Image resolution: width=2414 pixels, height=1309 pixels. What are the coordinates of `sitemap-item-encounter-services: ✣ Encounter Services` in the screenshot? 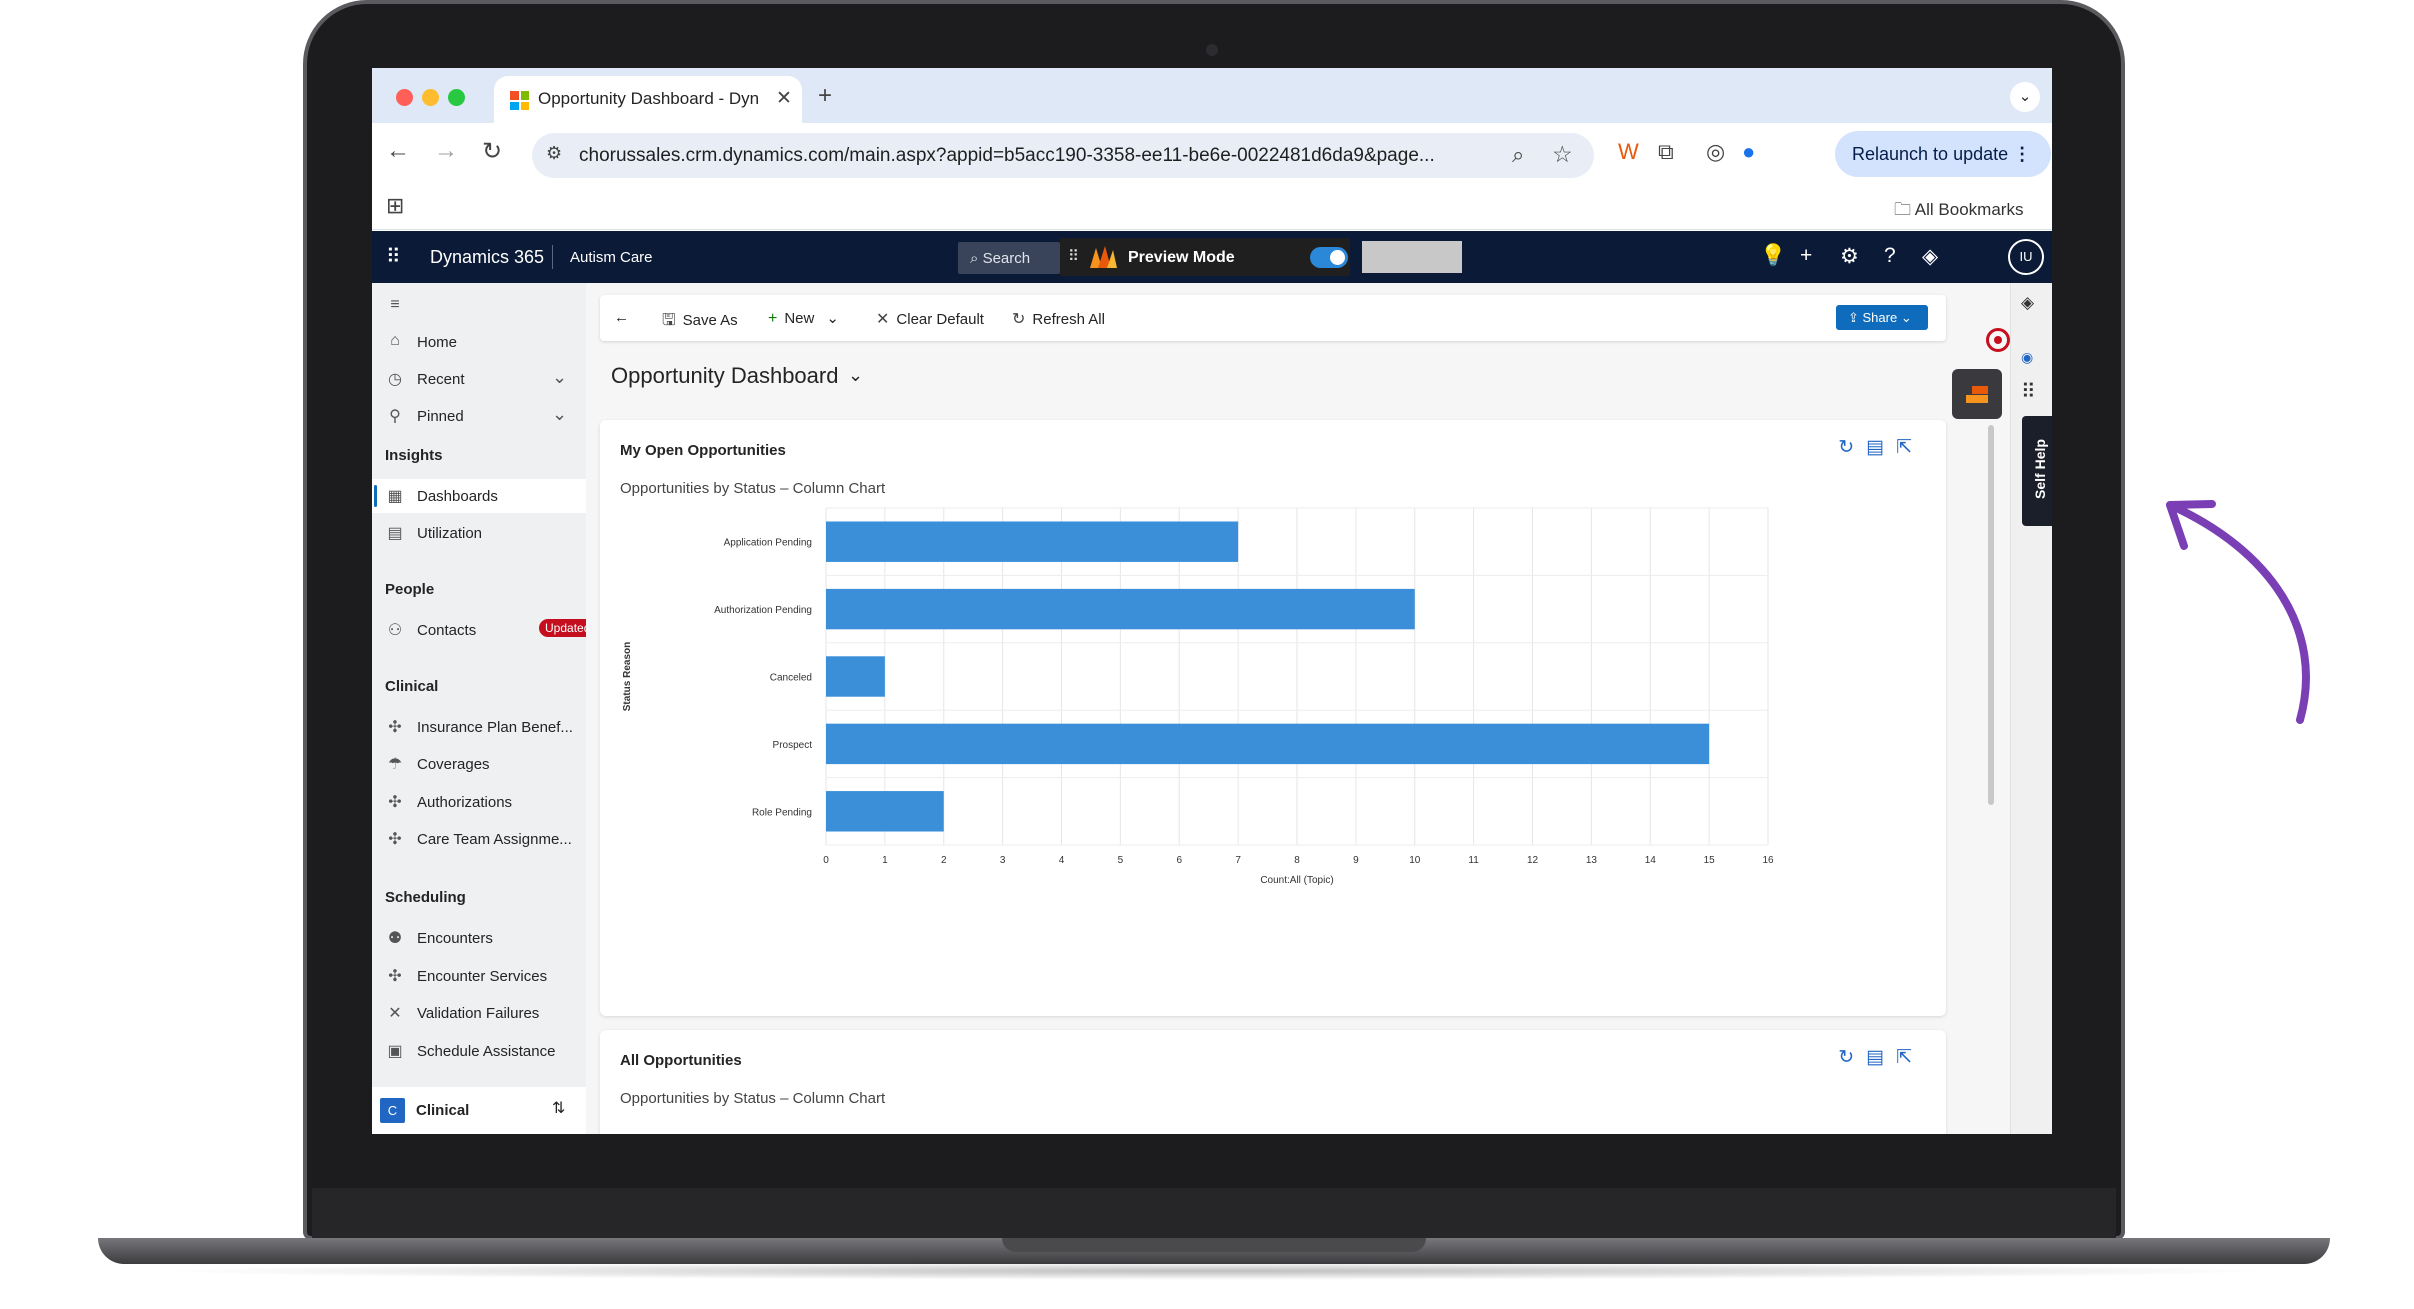 It's located at (479, 976).